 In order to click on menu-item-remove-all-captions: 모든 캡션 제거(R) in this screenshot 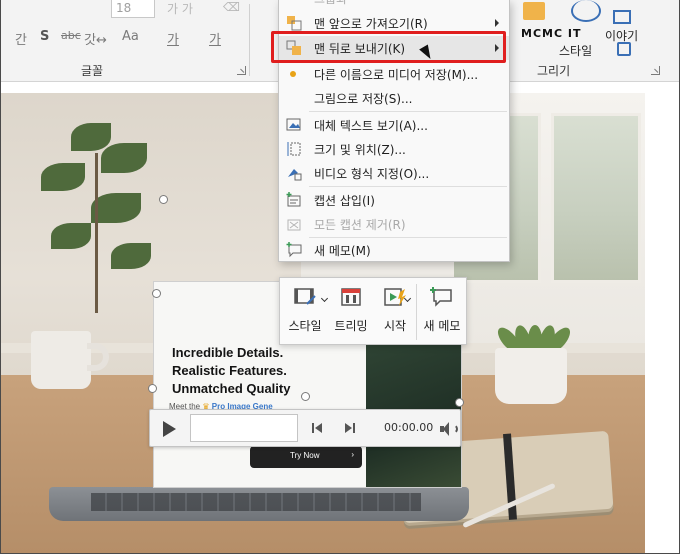, I will do `click(394, 224)`.